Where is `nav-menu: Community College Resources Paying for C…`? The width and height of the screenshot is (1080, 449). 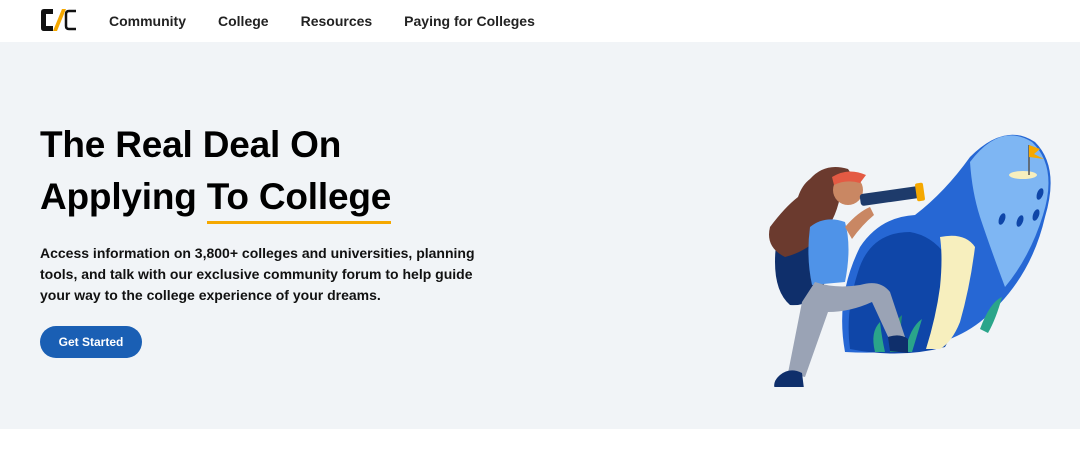
nav-menu: Community College Resources Paying for C… is located at coordinates (338, 21).